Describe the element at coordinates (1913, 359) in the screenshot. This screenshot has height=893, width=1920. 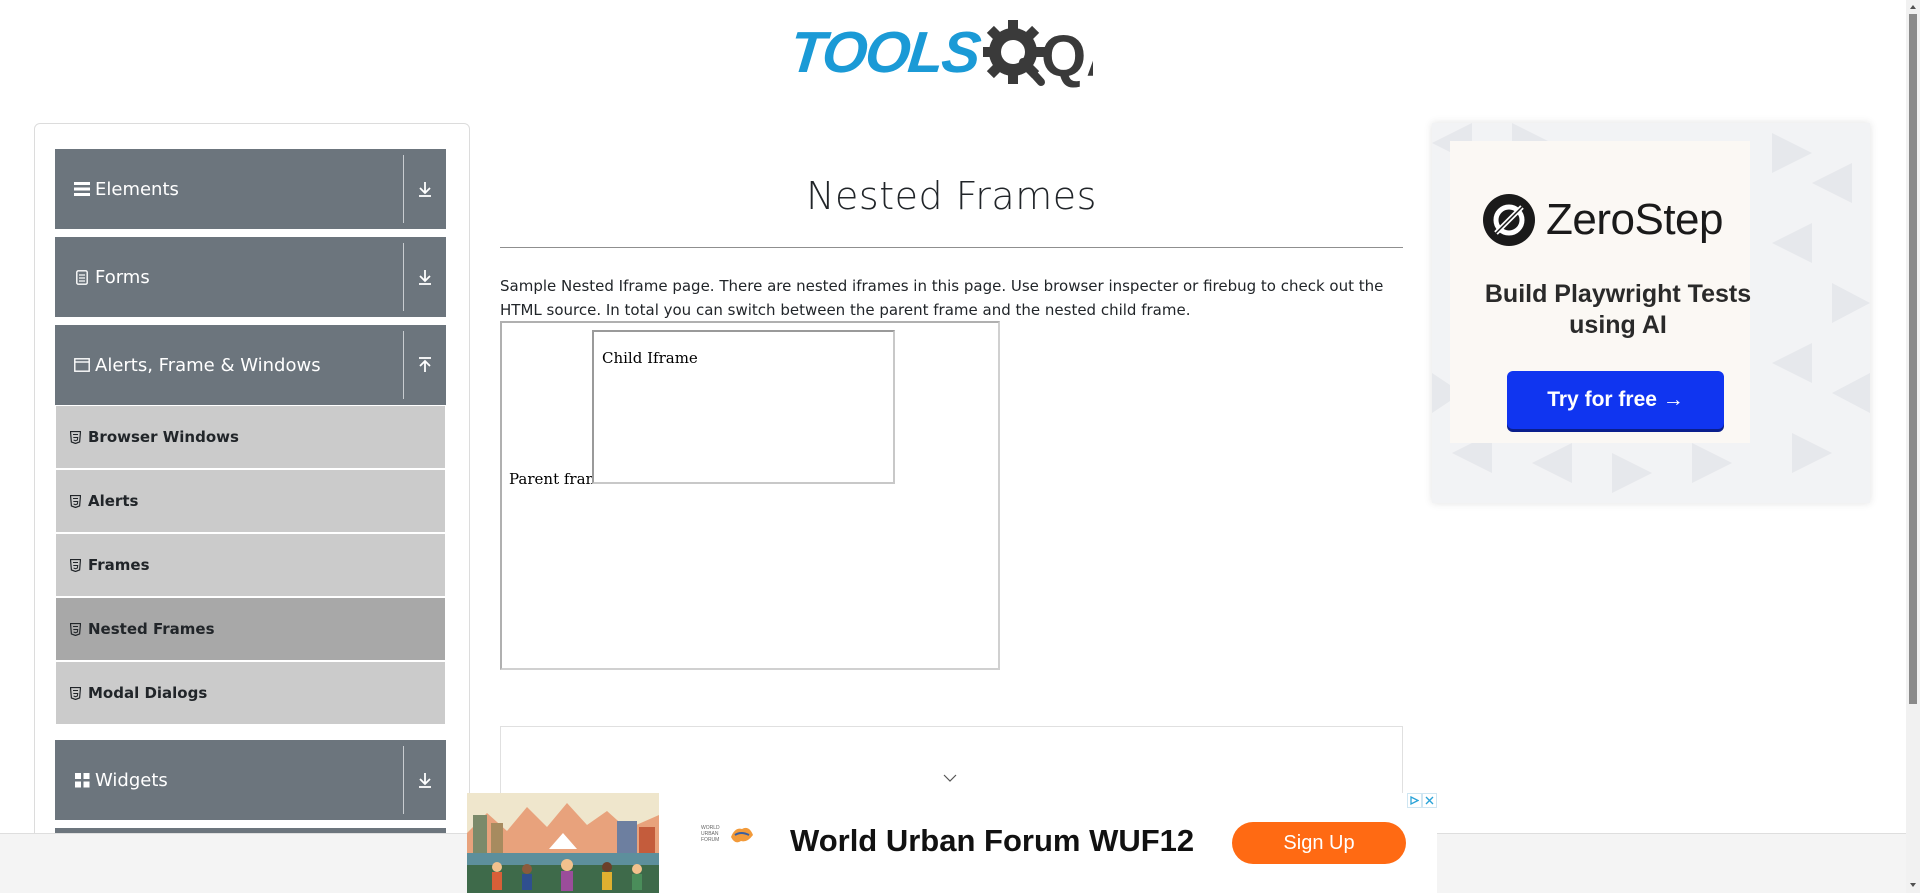
I see `scrollbar-thumb` at that location.